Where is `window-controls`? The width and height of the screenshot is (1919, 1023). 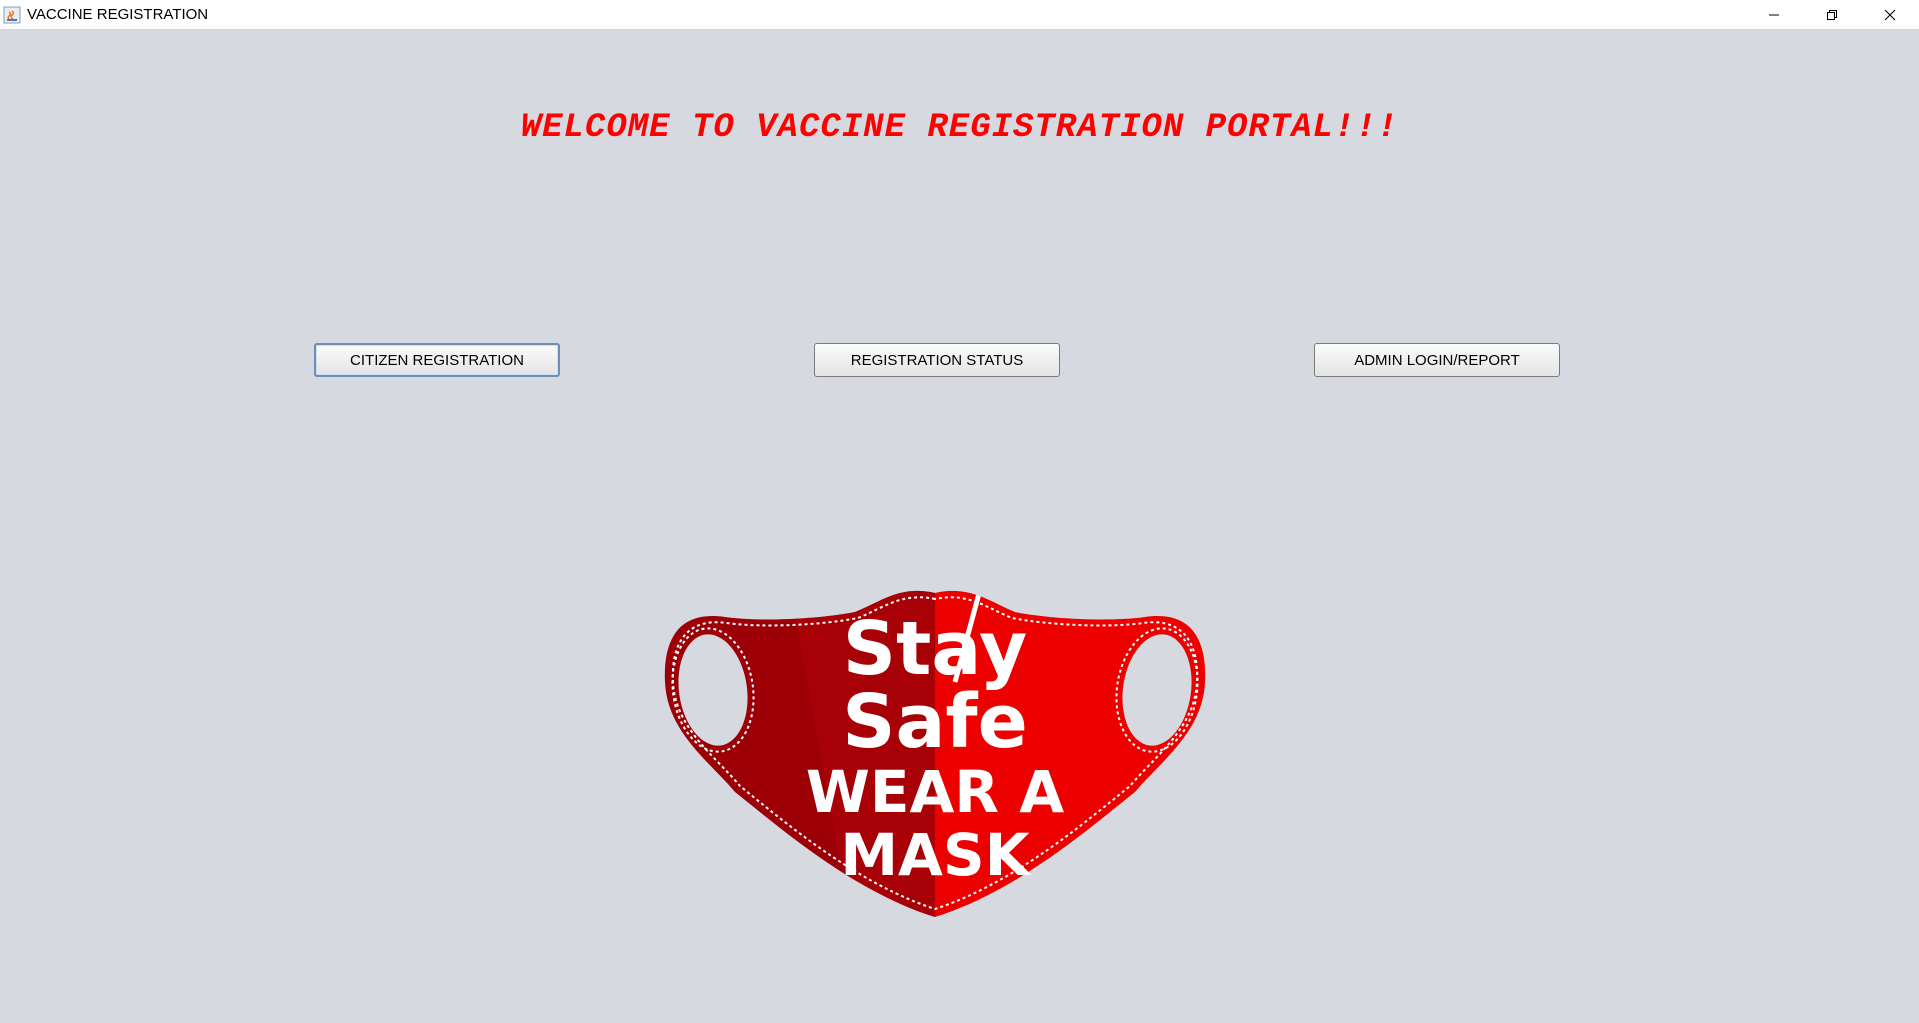
window-controls is located at coordinates (1832, 14).